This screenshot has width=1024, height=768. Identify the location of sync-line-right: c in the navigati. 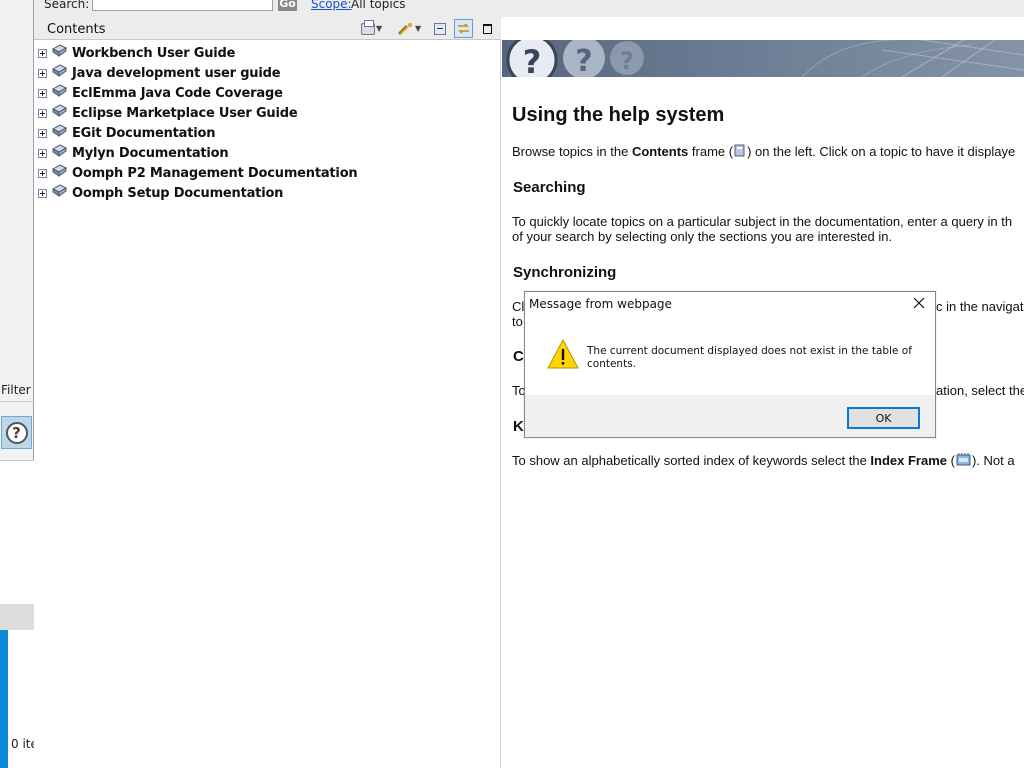
(980, 306).